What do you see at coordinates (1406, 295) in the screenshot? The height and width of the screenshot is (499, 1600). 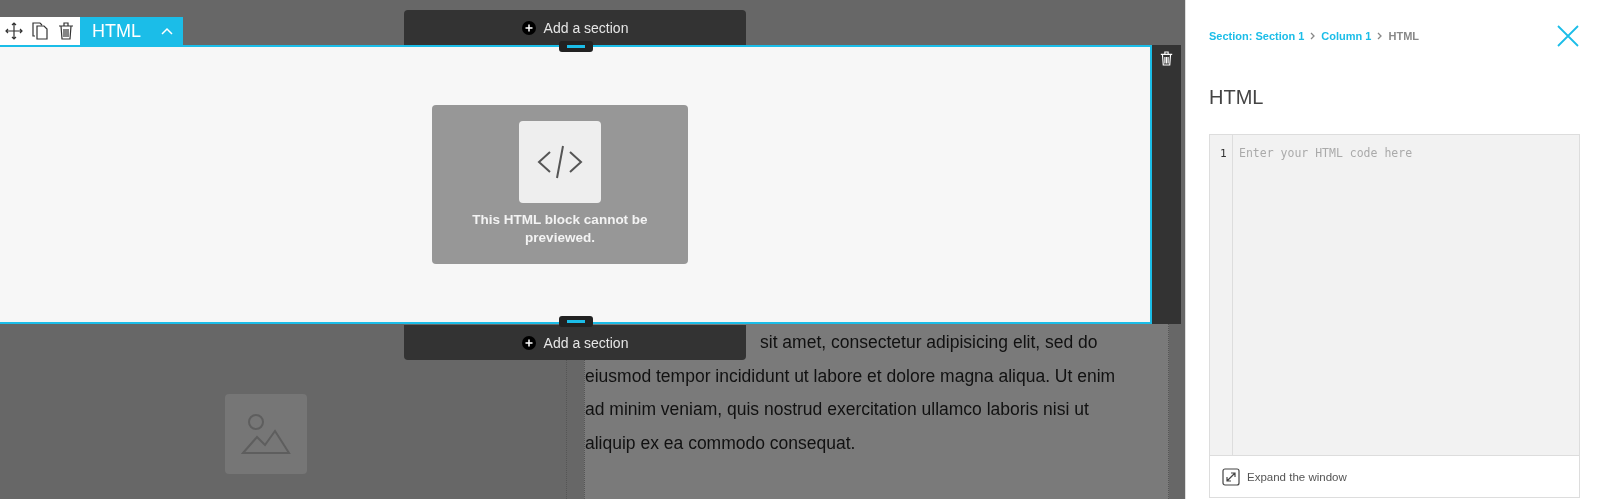 I see `code-input: Enter your HTML code here` at bounding box center [1406, 295].